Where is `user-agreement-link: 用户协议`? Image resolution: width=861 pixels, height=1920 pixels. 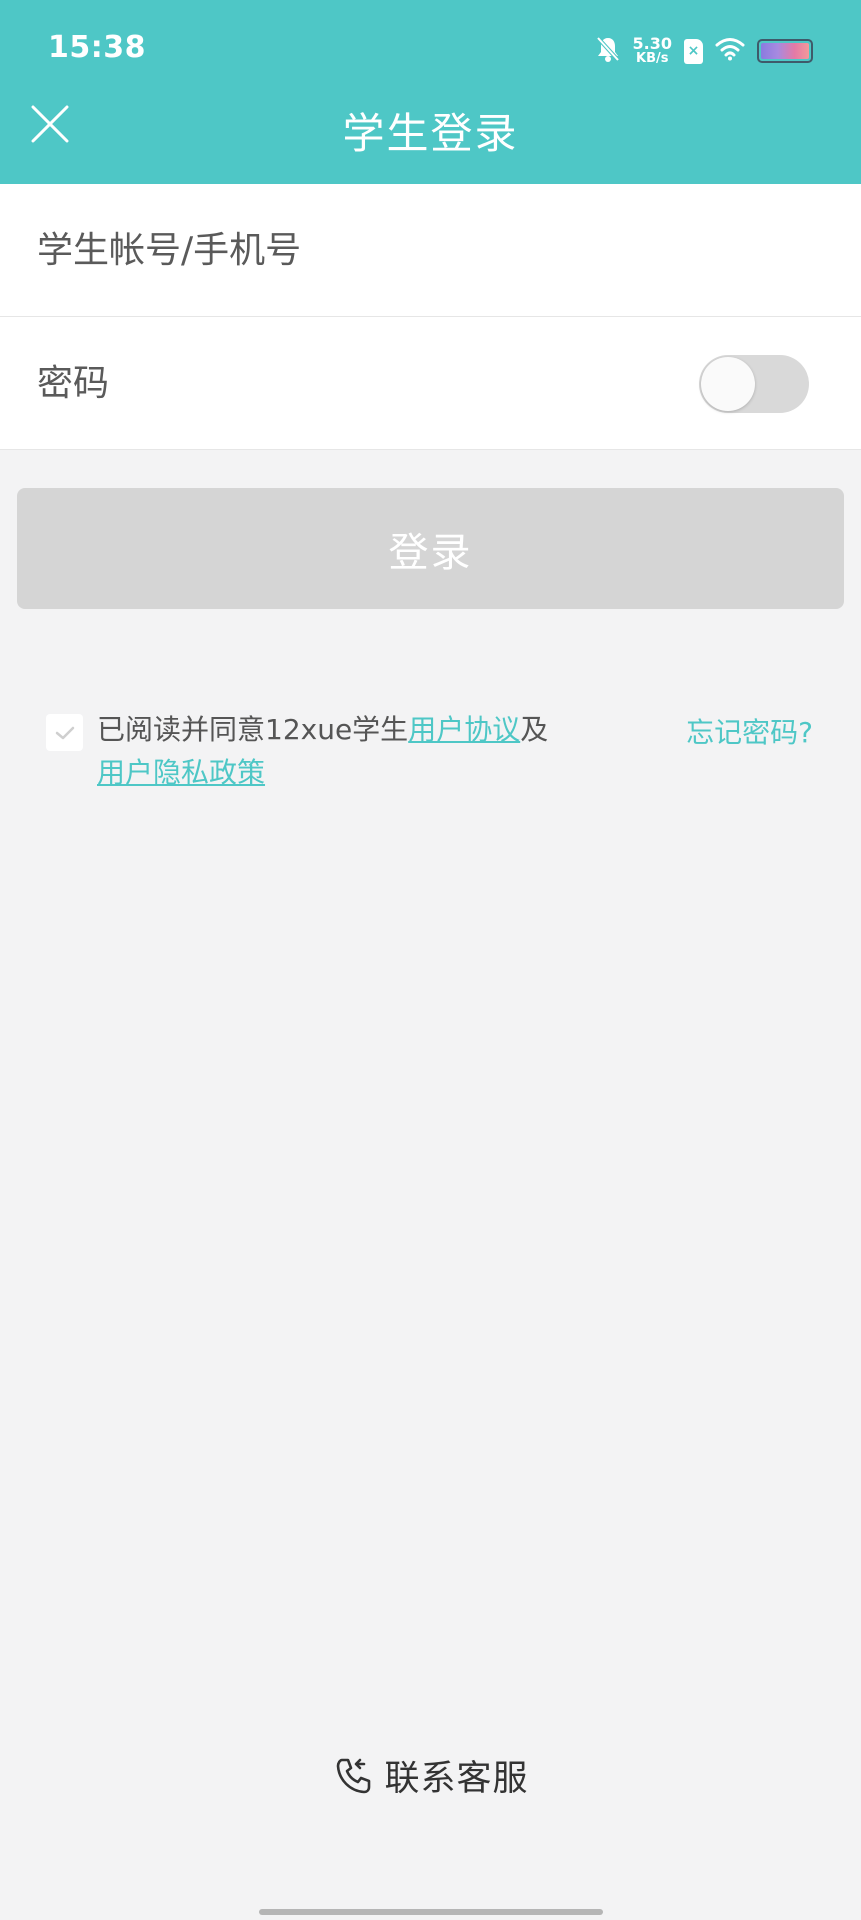
user-agreement-link: 用户协议 is located at coordinates (464, 729).